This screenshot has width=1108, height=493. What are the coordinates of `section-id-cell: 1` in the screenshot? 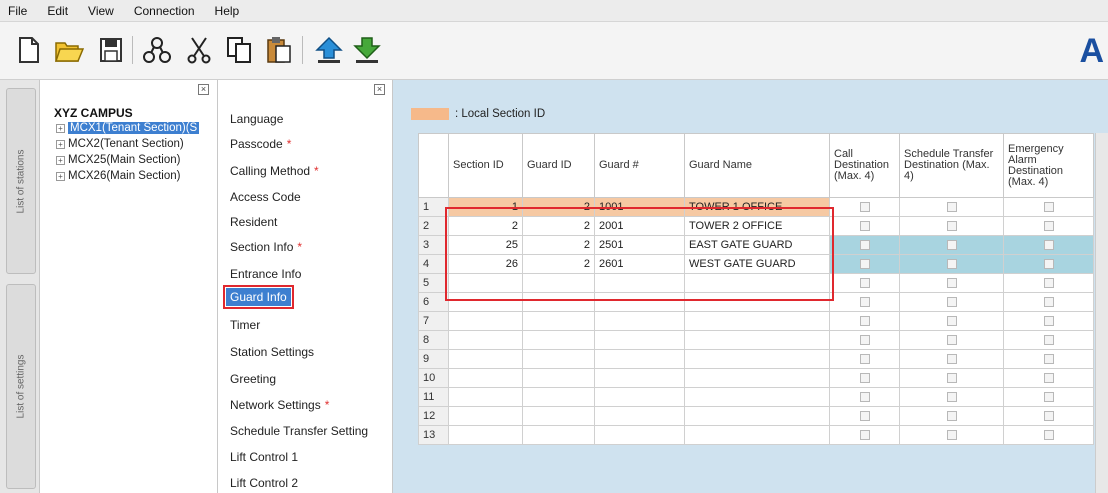 It's located at (485, 207).